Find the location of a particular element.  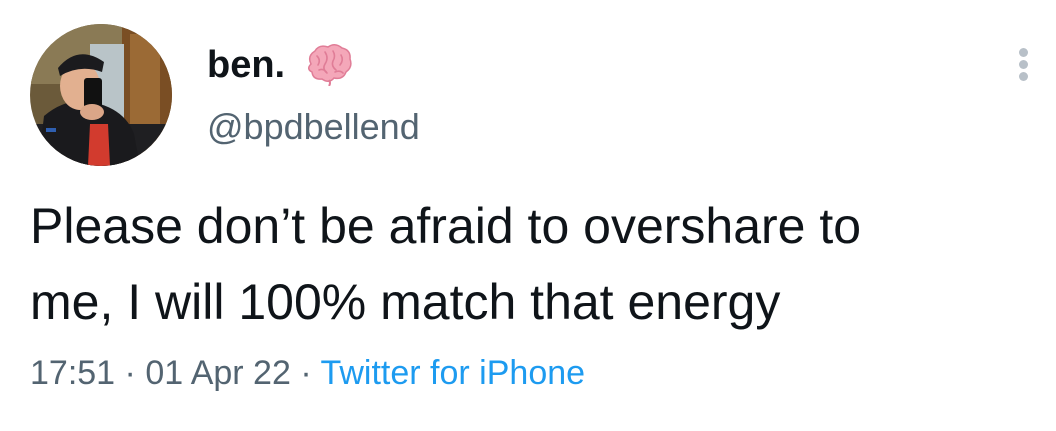

tweet-time: 17:51 is located at coordinates (72, 373).